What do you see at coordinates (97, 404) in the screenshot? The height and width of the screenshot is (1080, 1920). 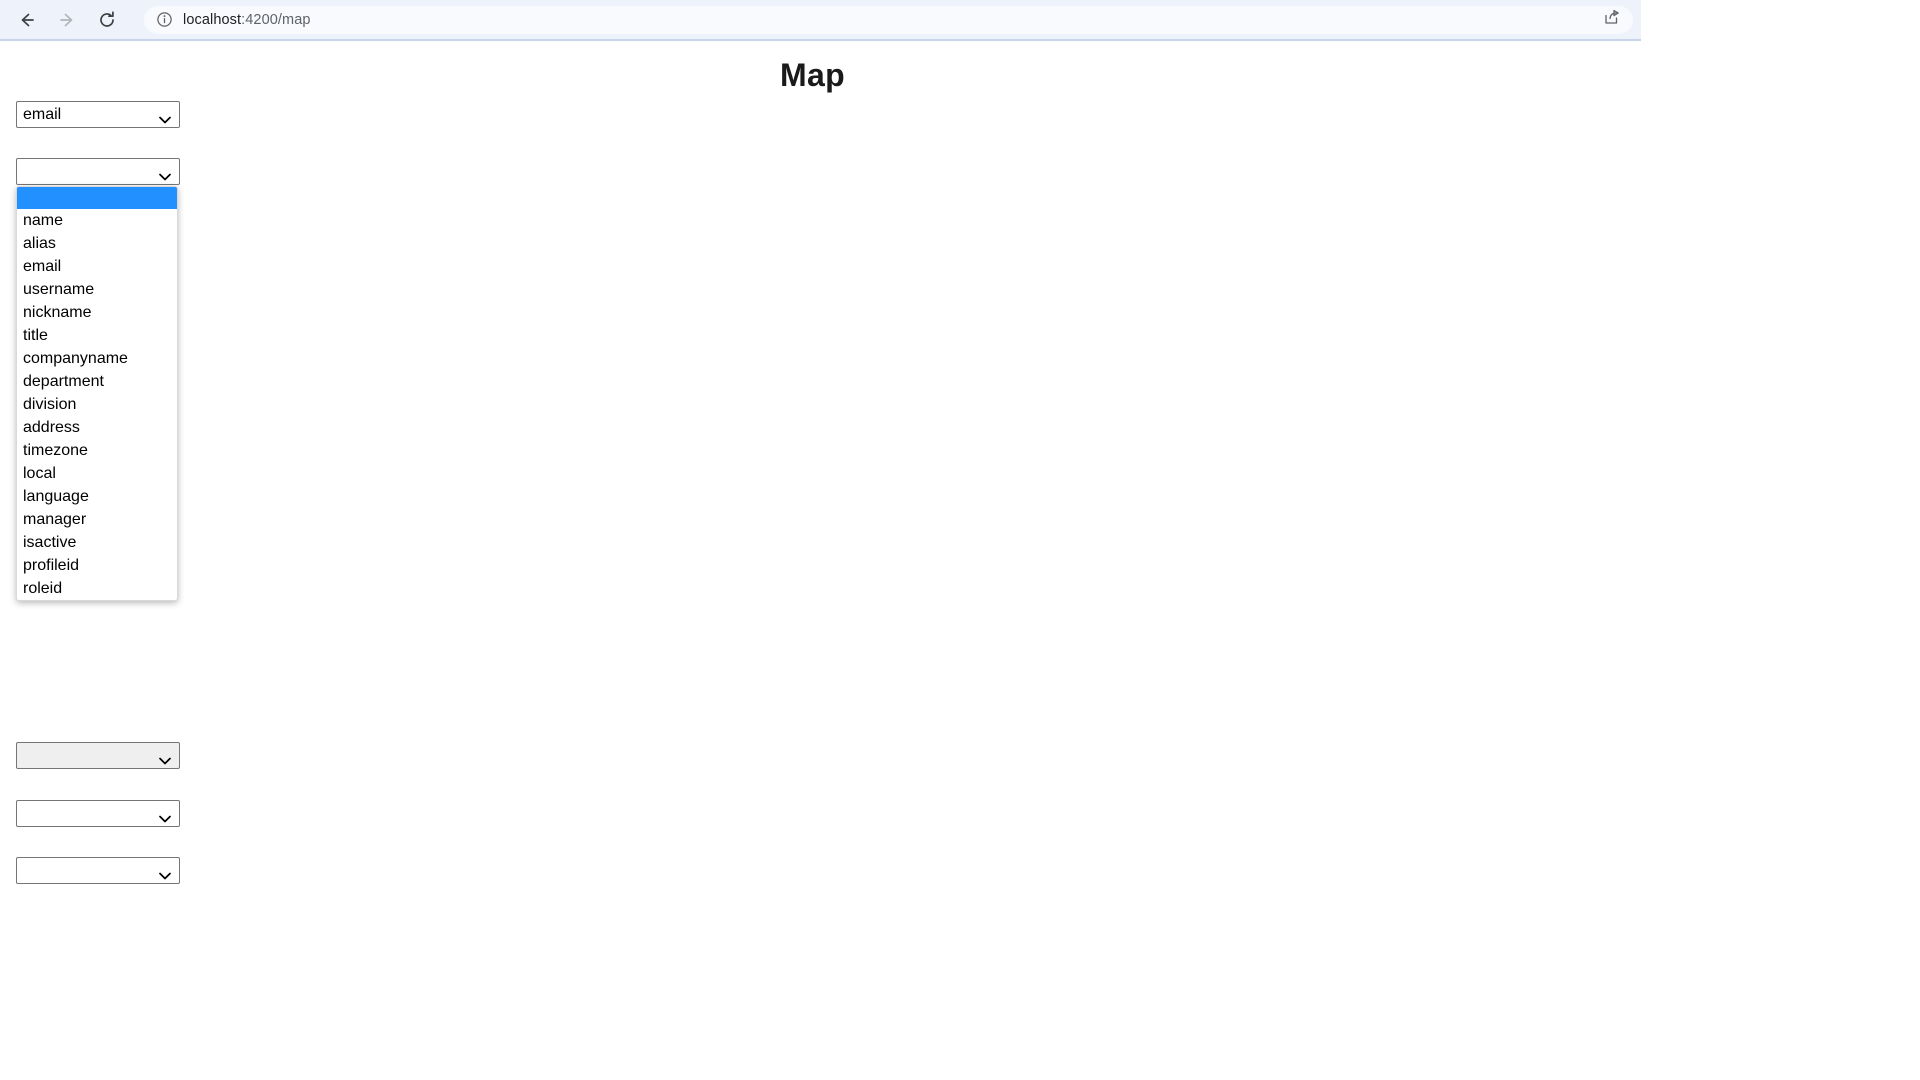 I see `dropdown-option: division` at bounding box center [97, 404].